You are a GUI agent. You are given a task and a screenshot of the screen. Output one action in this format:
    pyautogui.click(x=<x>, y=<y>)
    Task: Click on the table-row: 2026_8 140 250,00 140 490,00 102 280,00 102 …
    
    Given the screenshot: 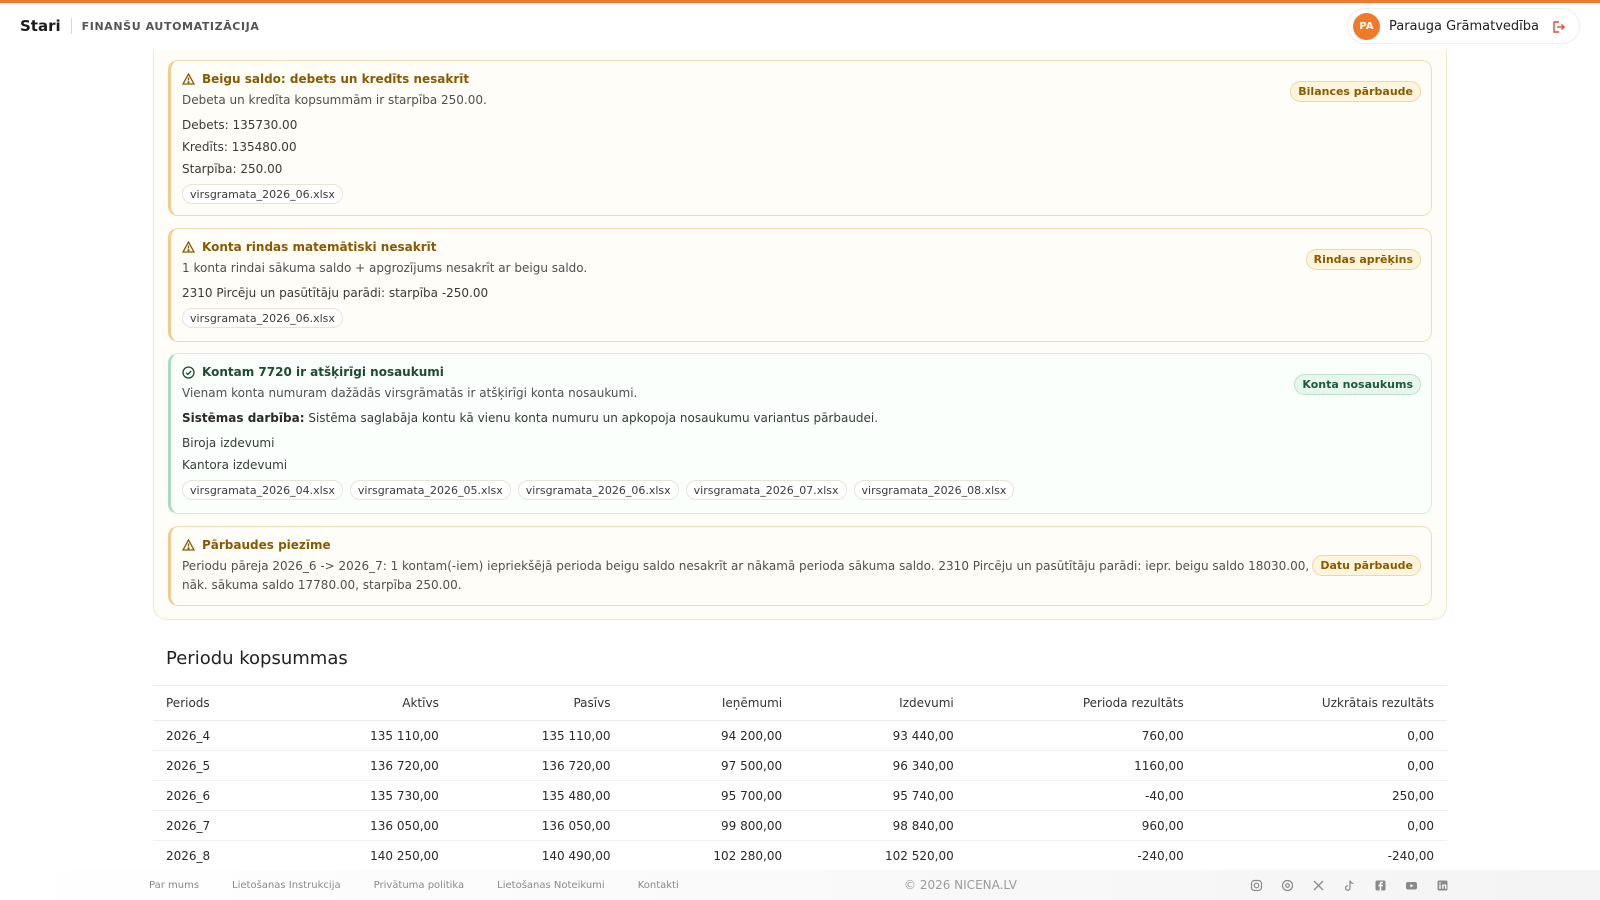 What is the action you would take?
    pyautogui.click(x=800, y=855)
    